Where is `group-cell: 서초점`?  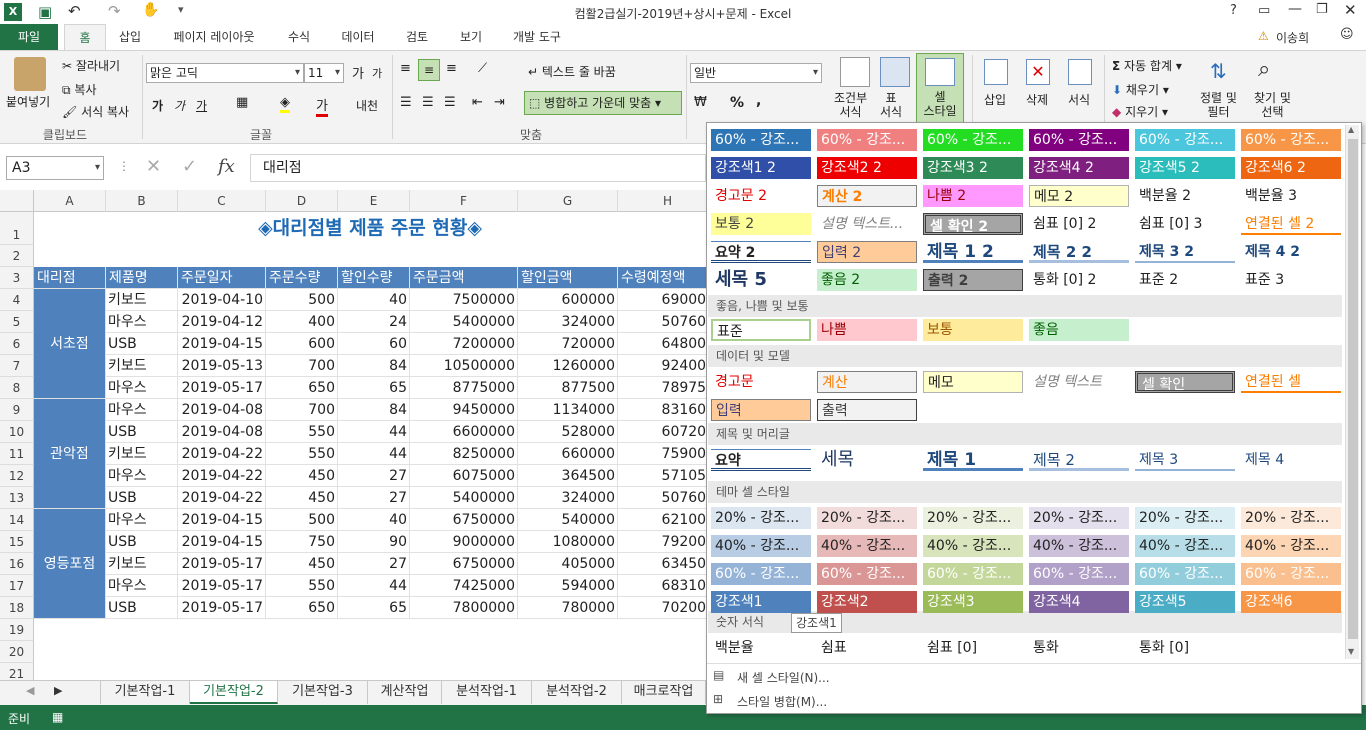 group-cell: 서초점 is located at coordinates (70, 344).